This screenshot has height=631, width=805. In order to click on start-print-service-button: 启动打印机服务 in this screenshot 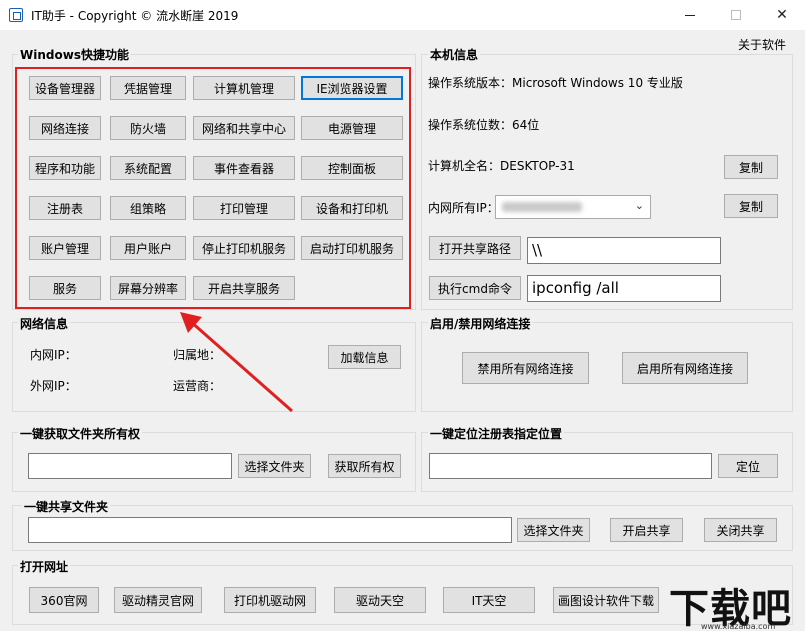, I will do `click(352, 248)`.